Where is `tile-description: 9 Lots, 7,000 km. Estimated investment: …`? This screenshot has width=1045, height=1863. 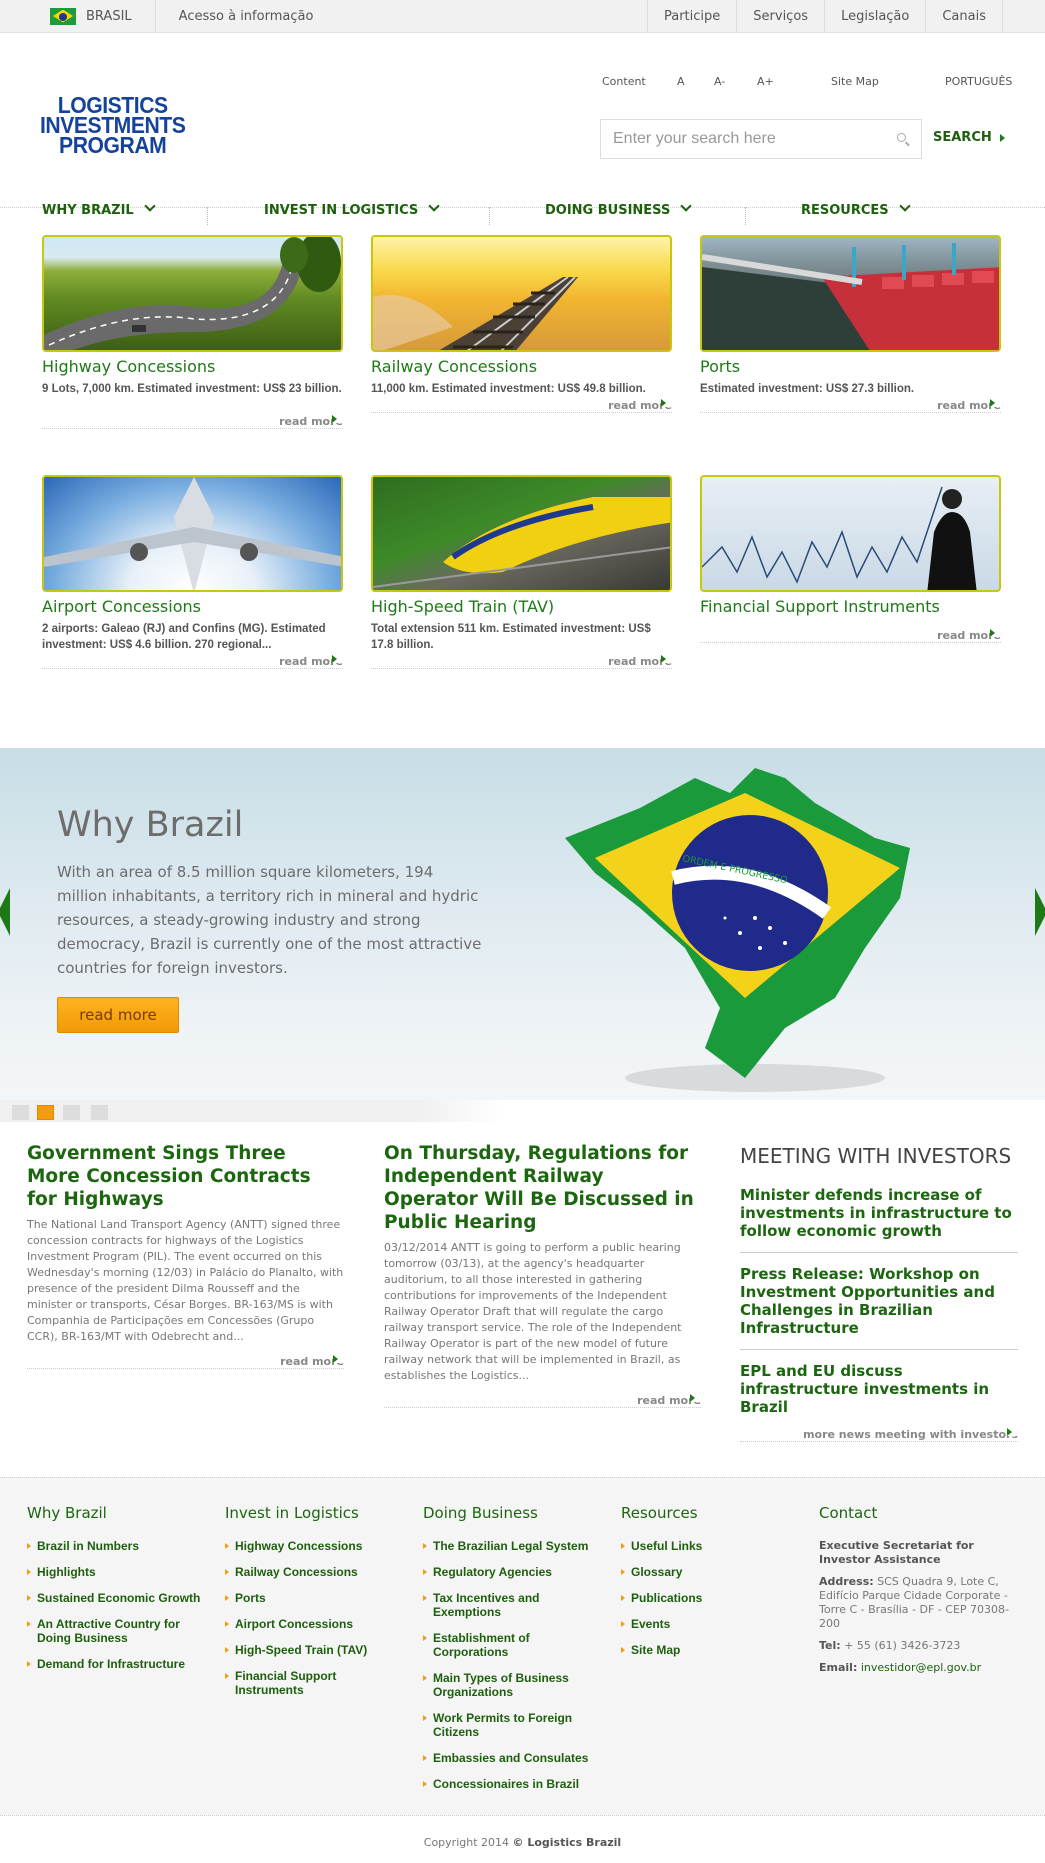 tile-description: 9 Lots, 7,000 km. Estimated investment: … is located at coordinates (192, 389).